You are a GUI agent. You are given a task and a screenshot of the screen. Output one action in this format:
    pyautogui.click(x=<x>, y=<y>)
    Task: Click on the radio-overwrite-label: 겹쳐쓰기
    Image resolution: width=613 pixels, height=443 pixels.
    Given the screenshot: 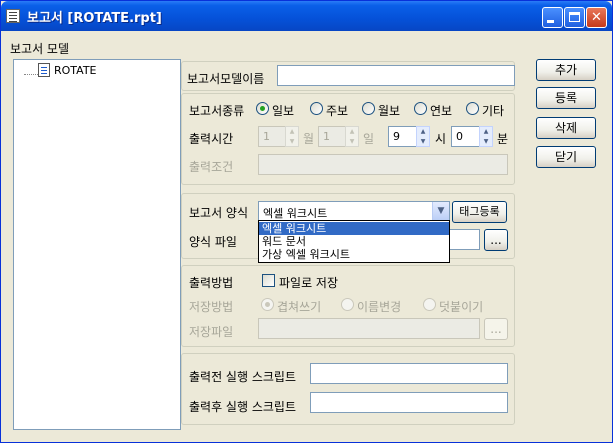 What is the action you would take?
    pyautogui.click(x=299, y=307)
    